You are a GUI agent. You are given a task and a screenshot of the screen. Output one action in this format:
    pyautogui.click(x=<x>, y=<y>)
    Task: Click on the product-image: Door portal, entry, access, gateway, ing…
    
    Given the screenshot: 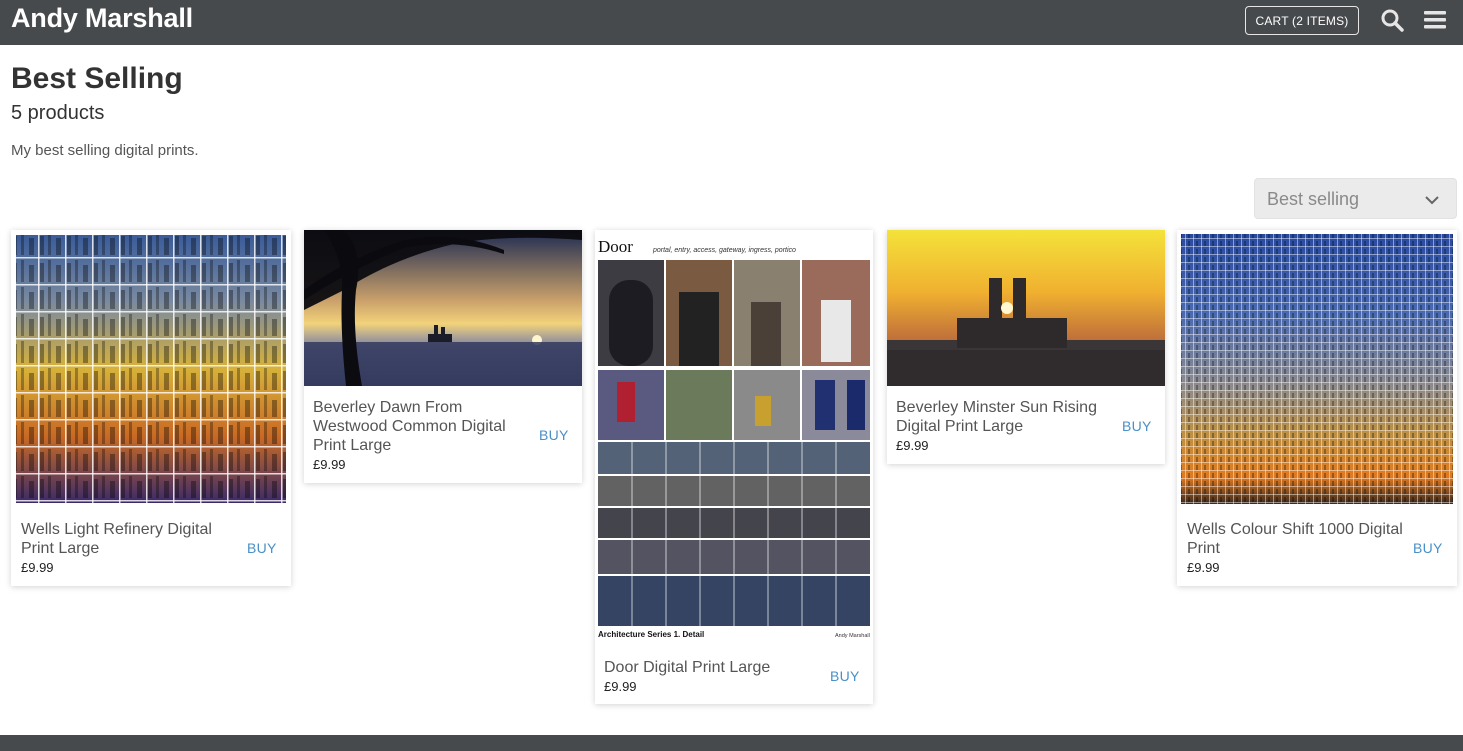 What is the action you would take?
    pyautogui.click(x=734, y=437)
    